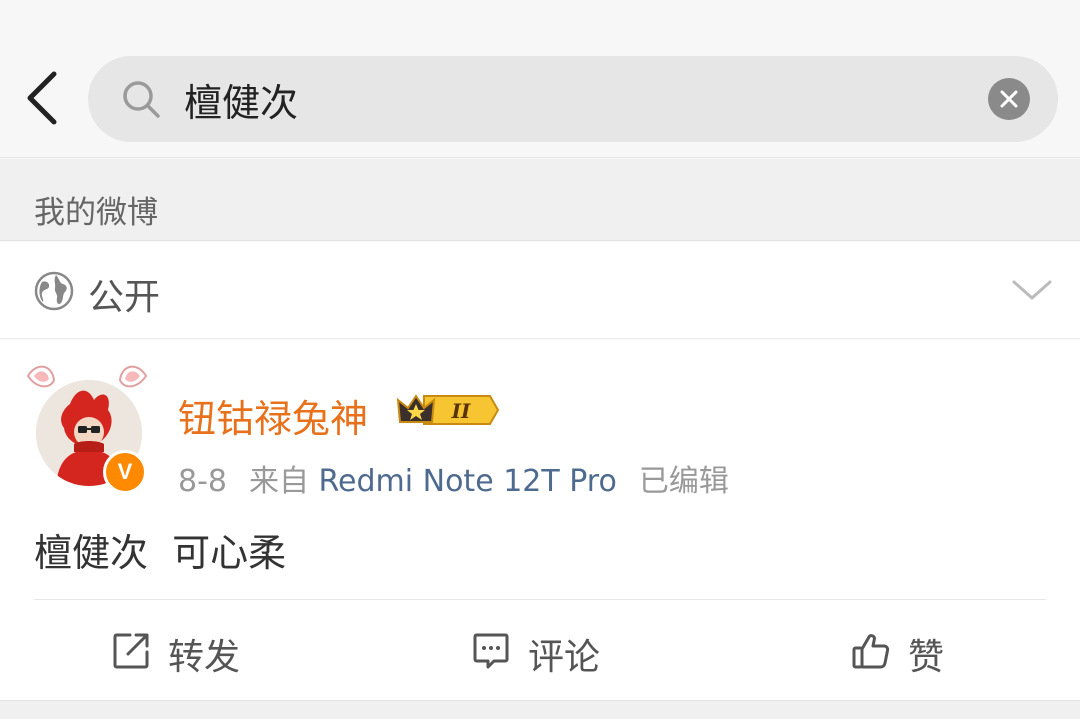 This screenshot has width=1080, height=719. I want to click on search-icon, so click(141, 99).